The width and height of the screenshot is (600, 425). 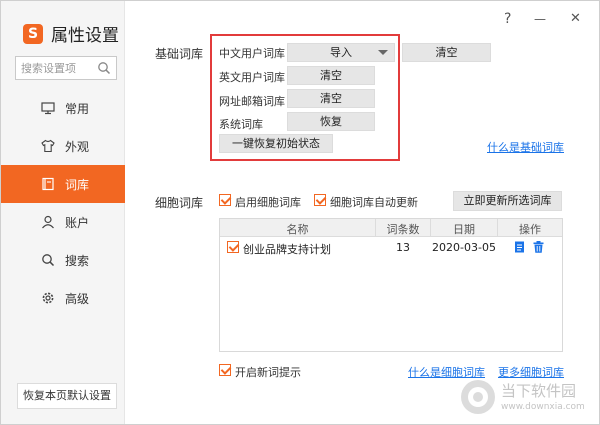 I want to click on settings-search, so click(x=66, y=68).